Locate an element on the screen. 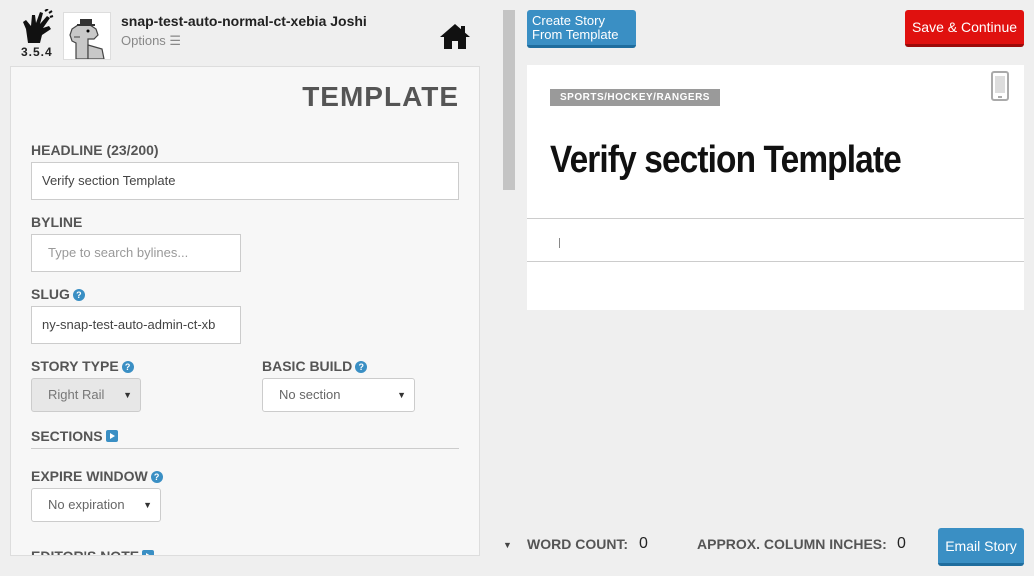 The height and width of the screenshot is (576, 1034). user-name: snap-test-auto-normal-ct-xebia Joshi is located at coordinates (244, 21).